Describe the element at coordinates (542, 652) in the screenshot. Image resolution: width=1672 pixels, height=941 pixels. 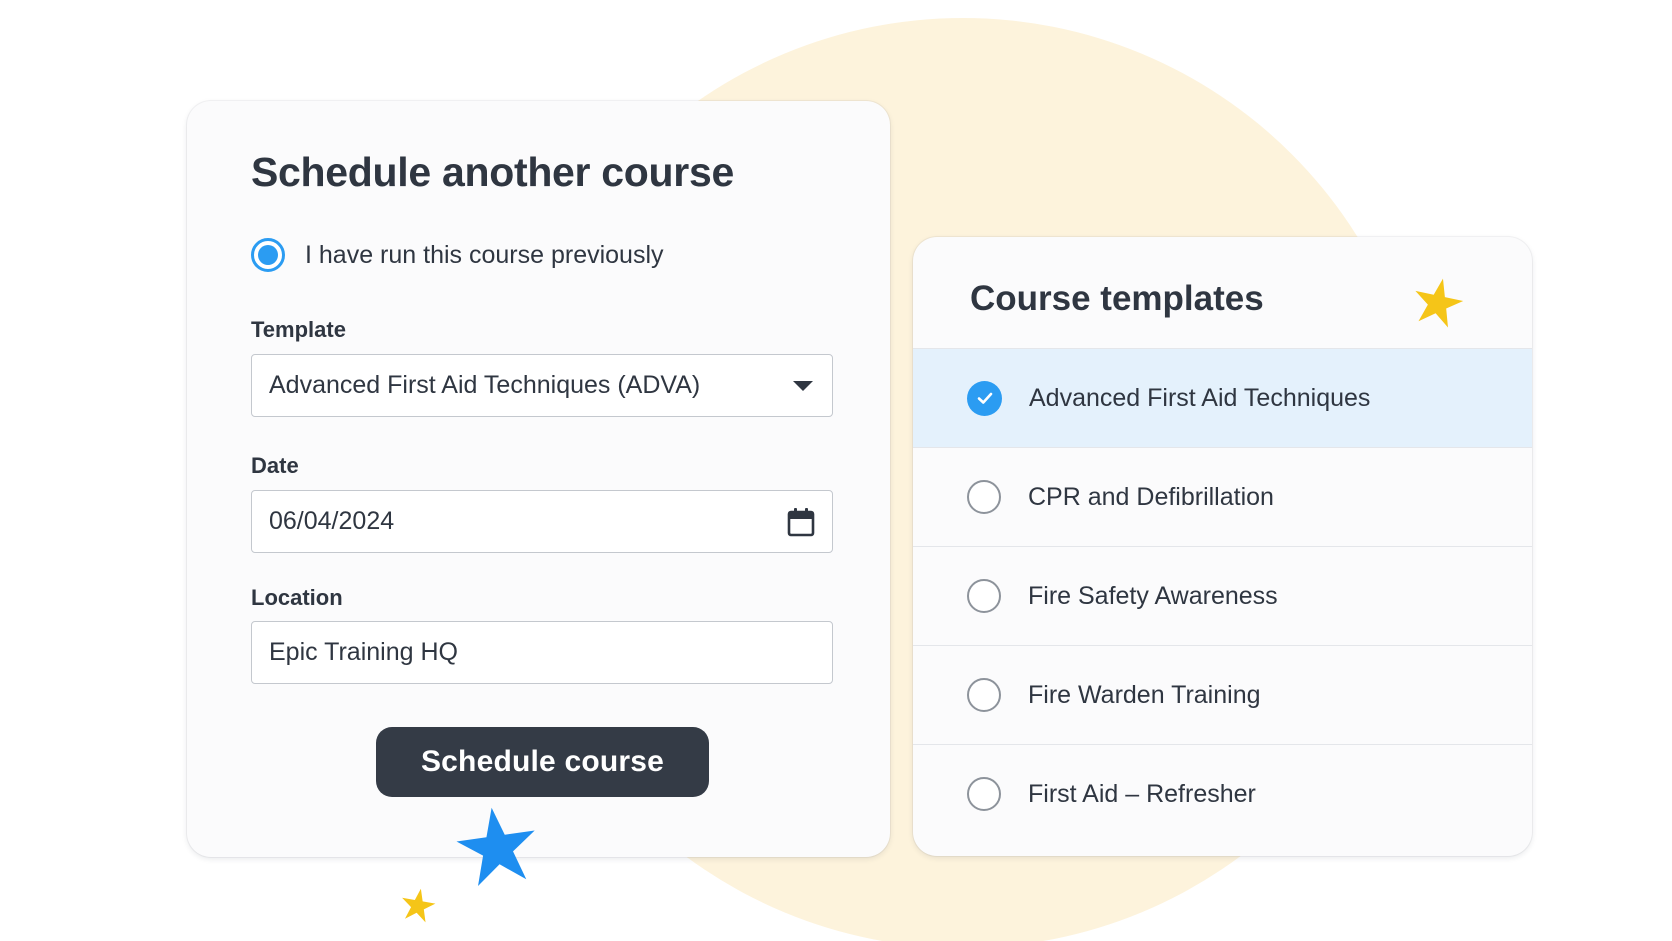
I see `location-input: Epic Training HQ` at that location.